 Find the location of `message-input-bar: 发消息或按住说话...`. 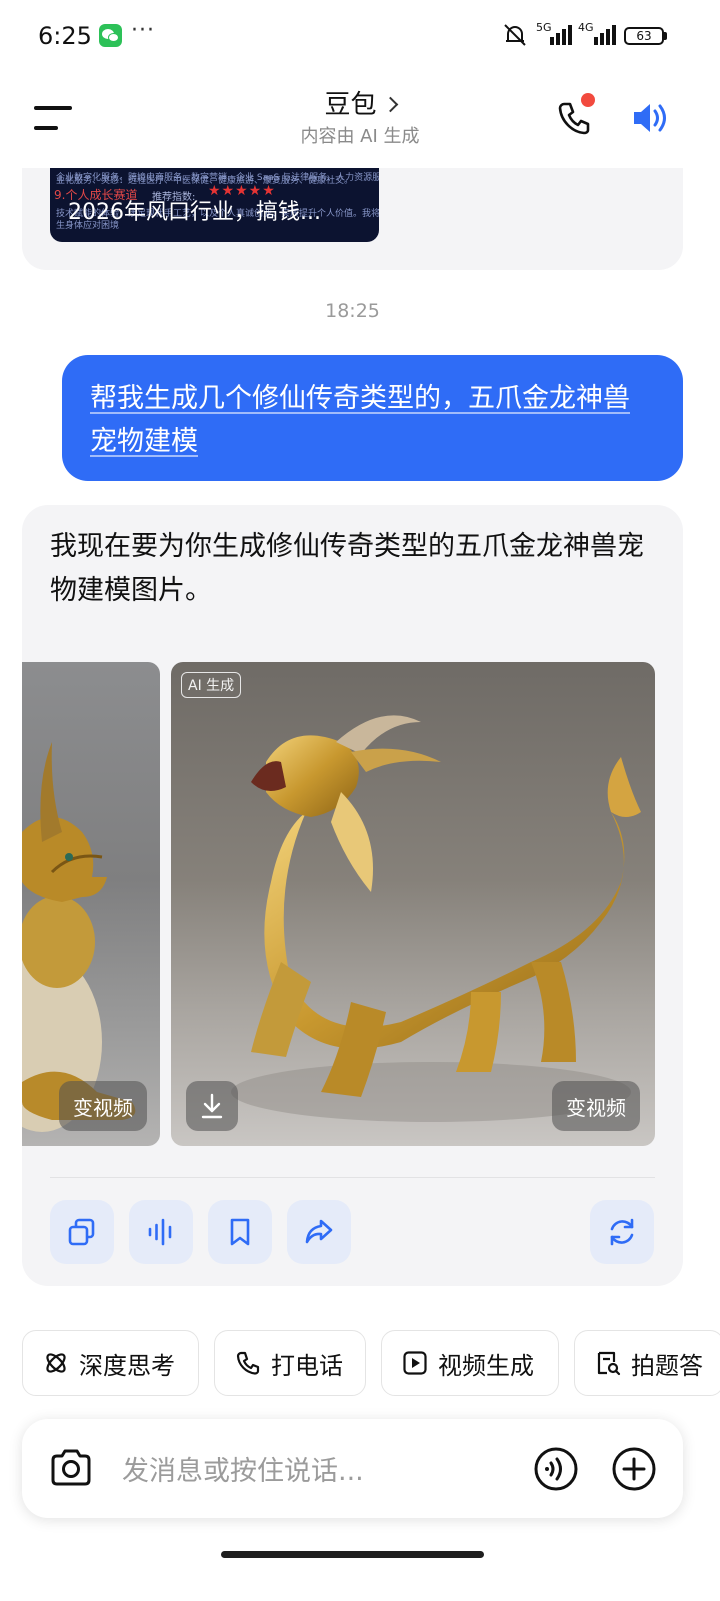

message-input-bar: 发消息或按住说话... is located at coordinates (352, 1468).